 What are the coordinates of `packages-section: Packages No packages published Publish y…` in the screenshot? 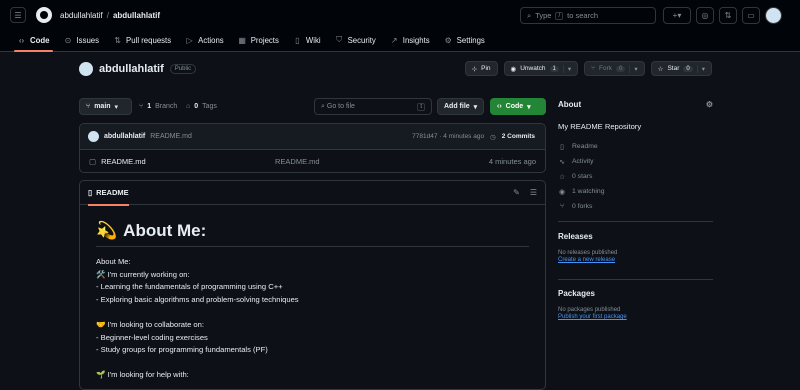 It's located at (638, 304).